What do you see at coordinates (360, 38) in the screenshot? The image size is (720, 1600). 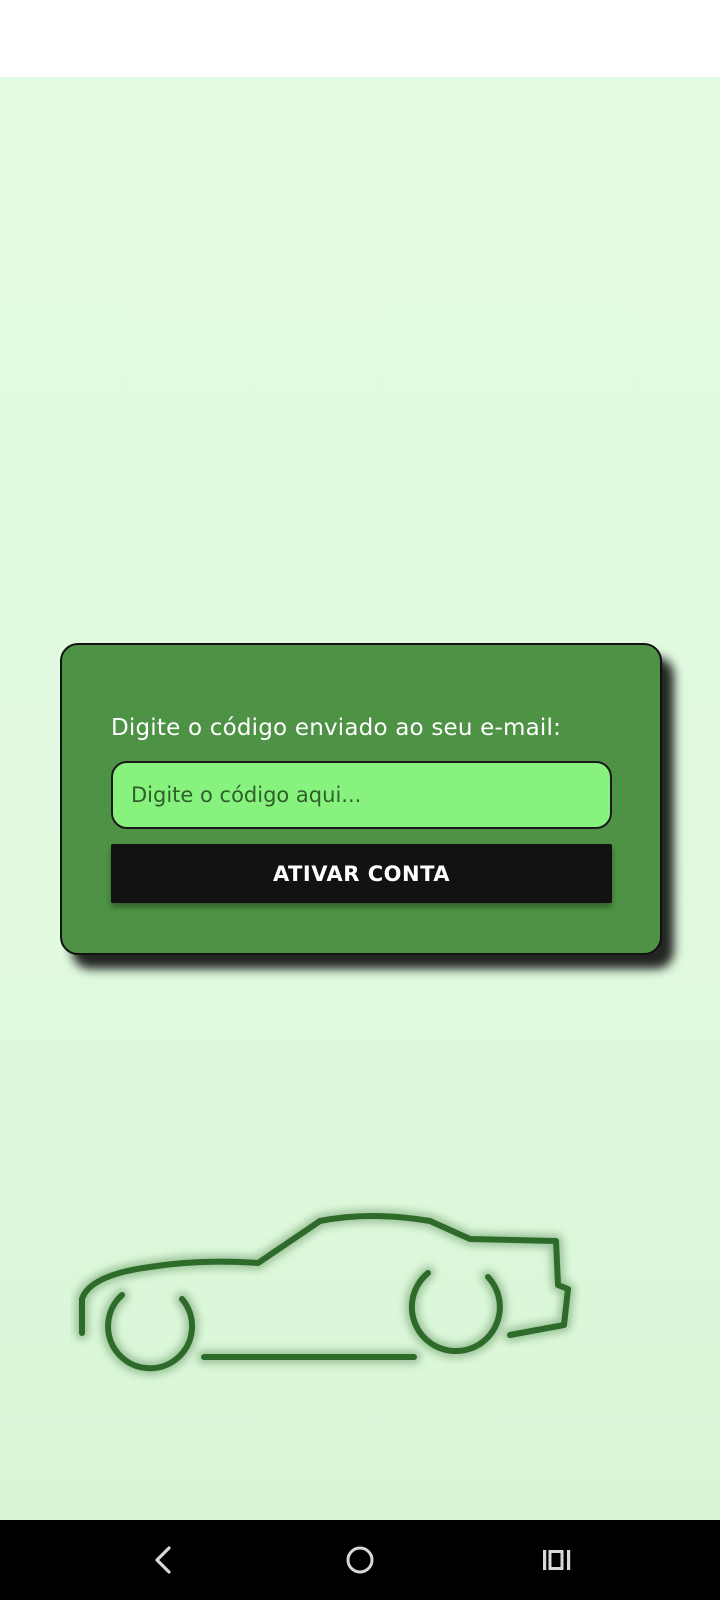 I see `status-bar` at bounding box center [360, 38].